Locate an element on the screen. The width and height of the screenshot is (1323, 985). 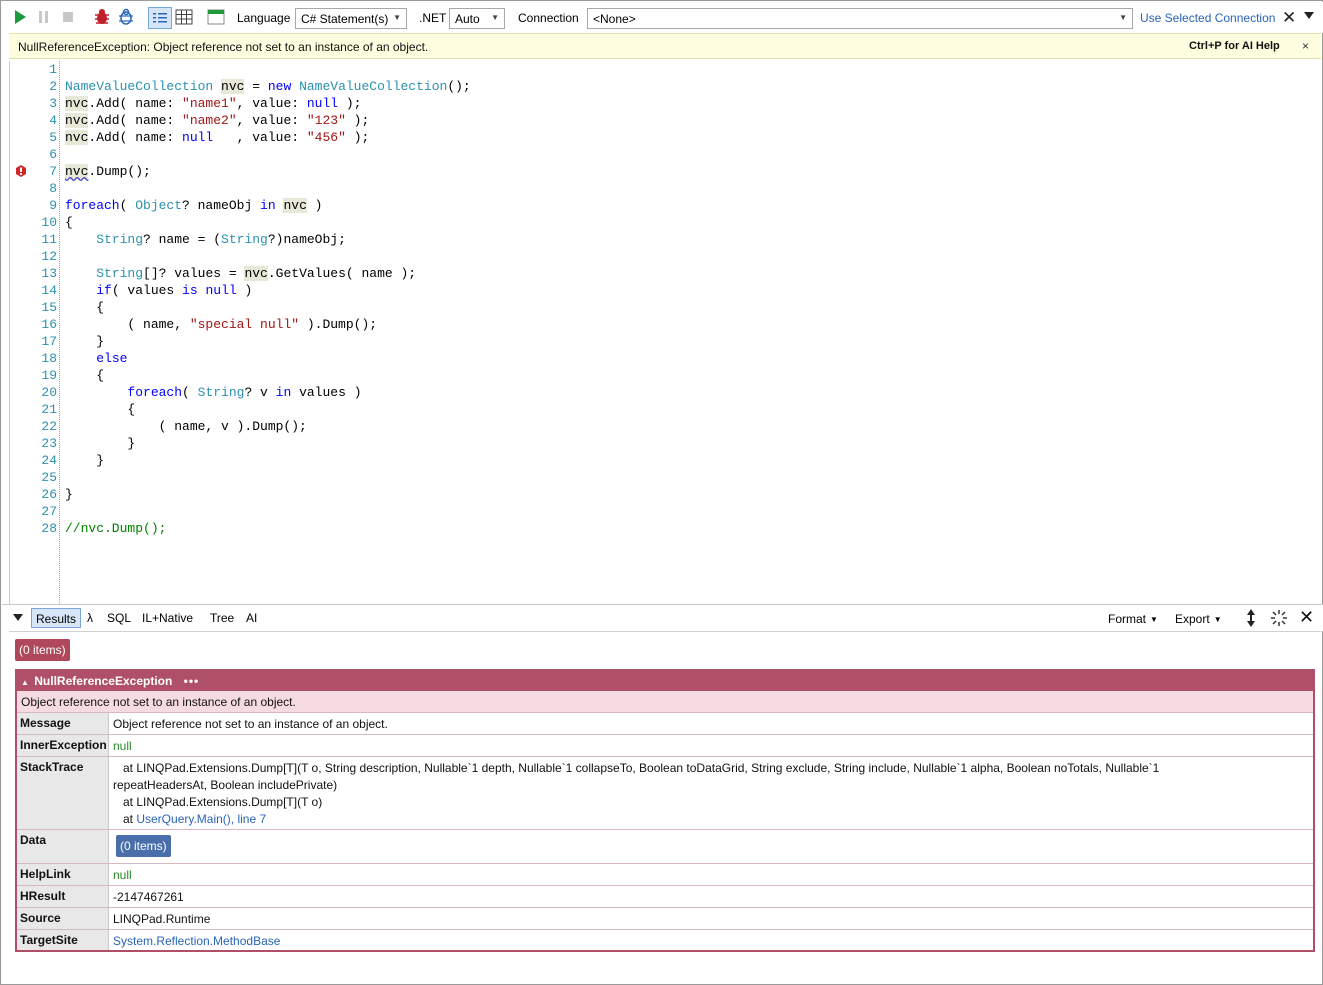
code-line: nvc.Dump(); is located at coordinates (108, 171).